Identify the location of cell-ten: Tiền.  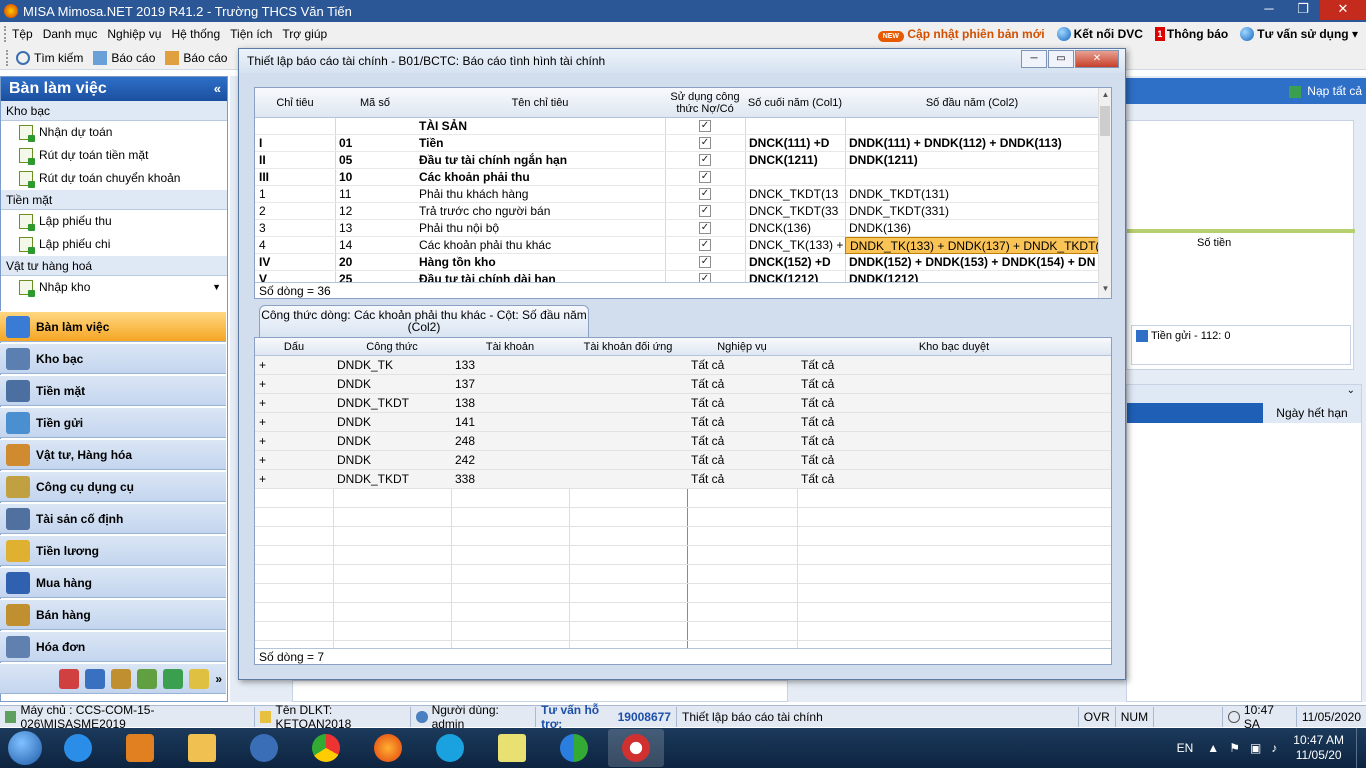
(540, 143).